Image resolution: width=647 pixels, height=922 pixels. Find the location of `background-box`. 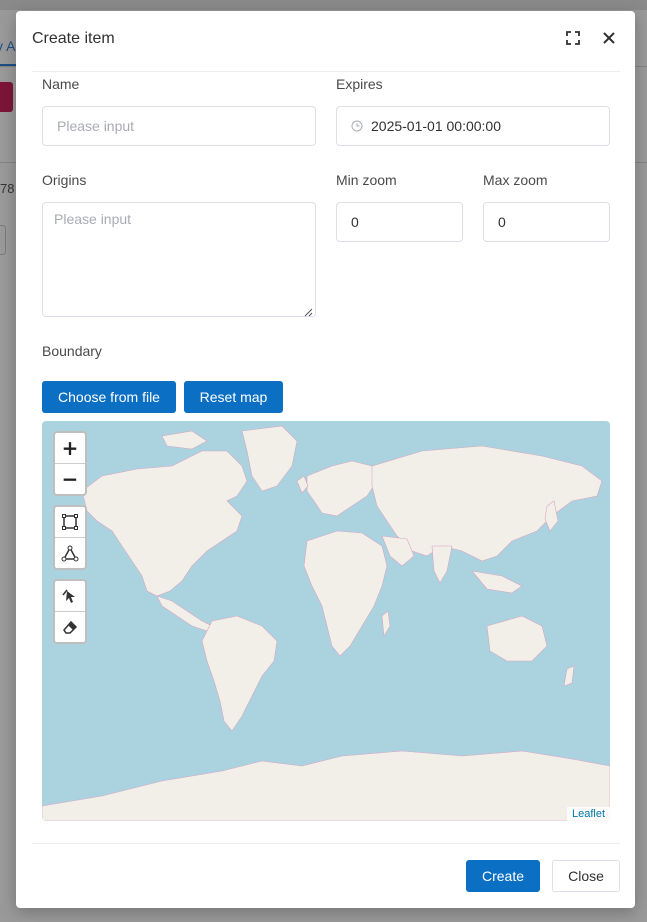

background-box is located at coordinates (3, 240).